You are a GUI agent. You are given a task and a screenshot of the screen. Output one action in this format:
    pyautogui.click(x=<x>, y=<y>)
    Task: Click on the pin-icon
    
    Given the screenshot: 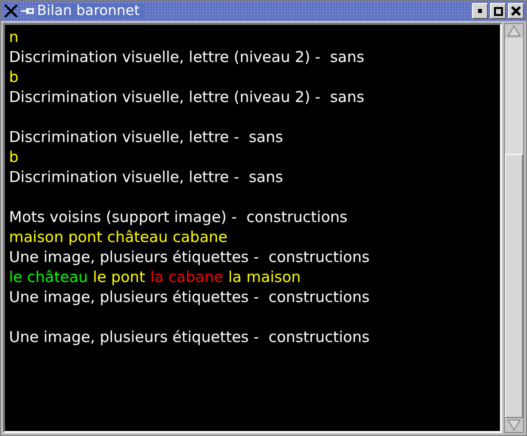 What is the action you would take?
    pyautogui.click(x=28, y=11)
    